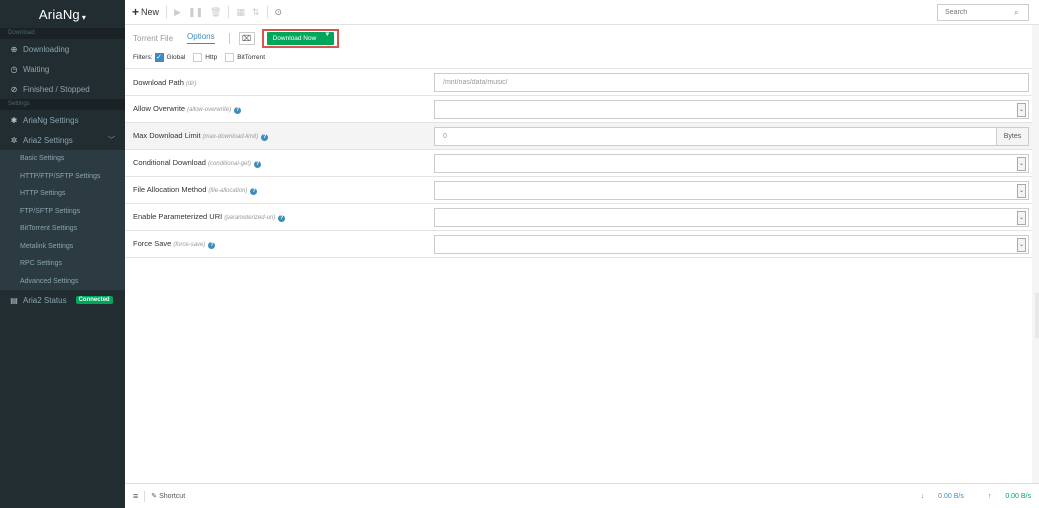 This screenshot has width=1039, height=508. I want to click on option-label: Download Path (dir), so click(275, 82).